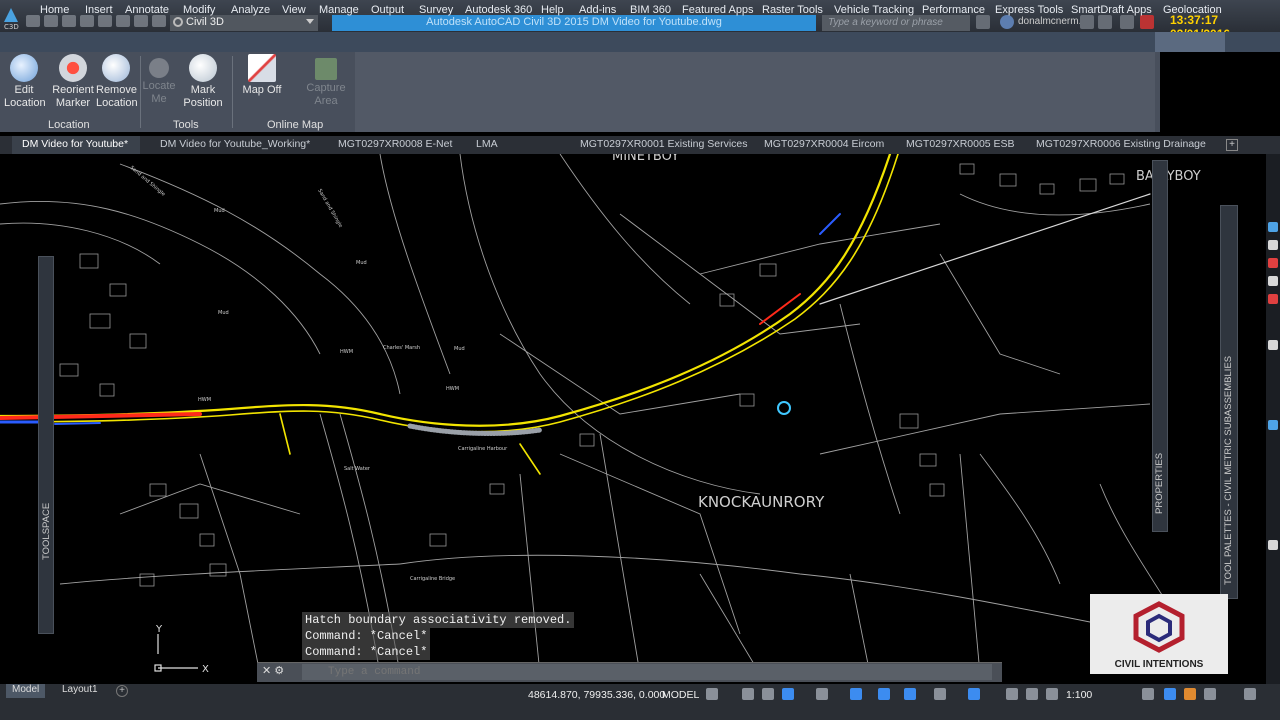  Describe the element at coordinates (768, 694) in the screenshot. I see `ortho-icon` at that location.